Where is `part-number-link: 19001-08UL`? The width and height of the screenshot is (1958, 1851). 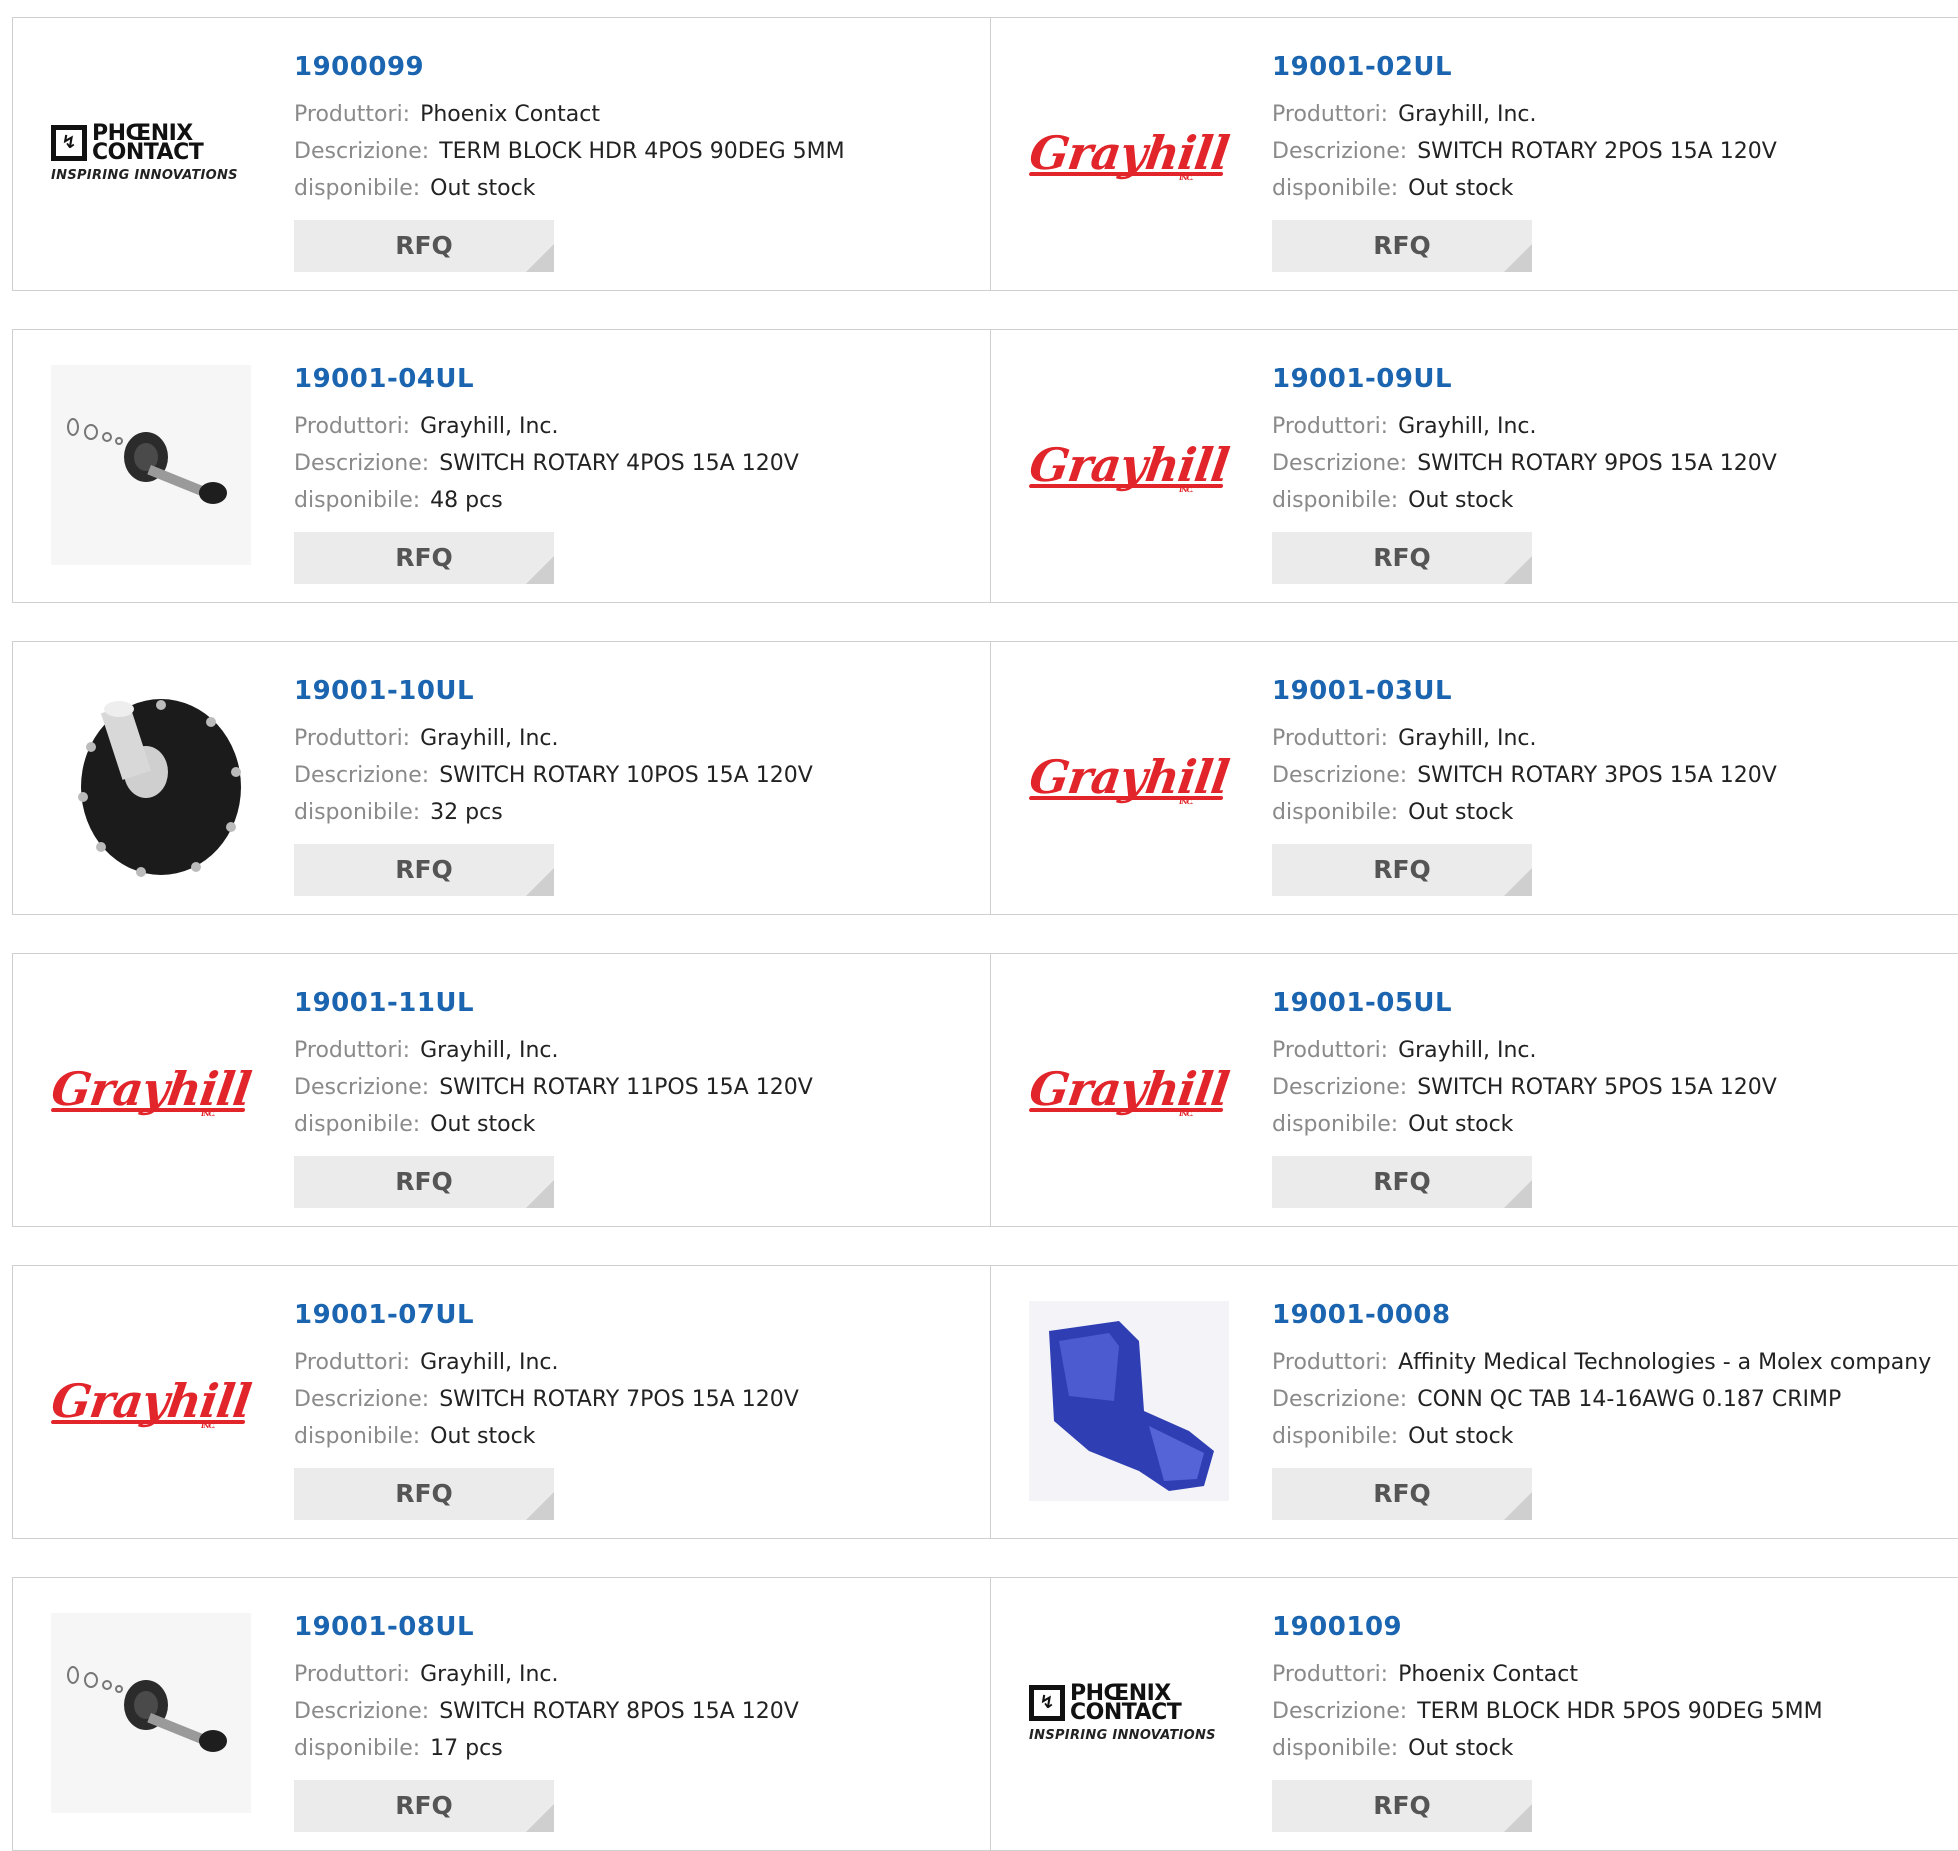 part-number-link: 19001-08UL is located at coordinates (546, 1627).